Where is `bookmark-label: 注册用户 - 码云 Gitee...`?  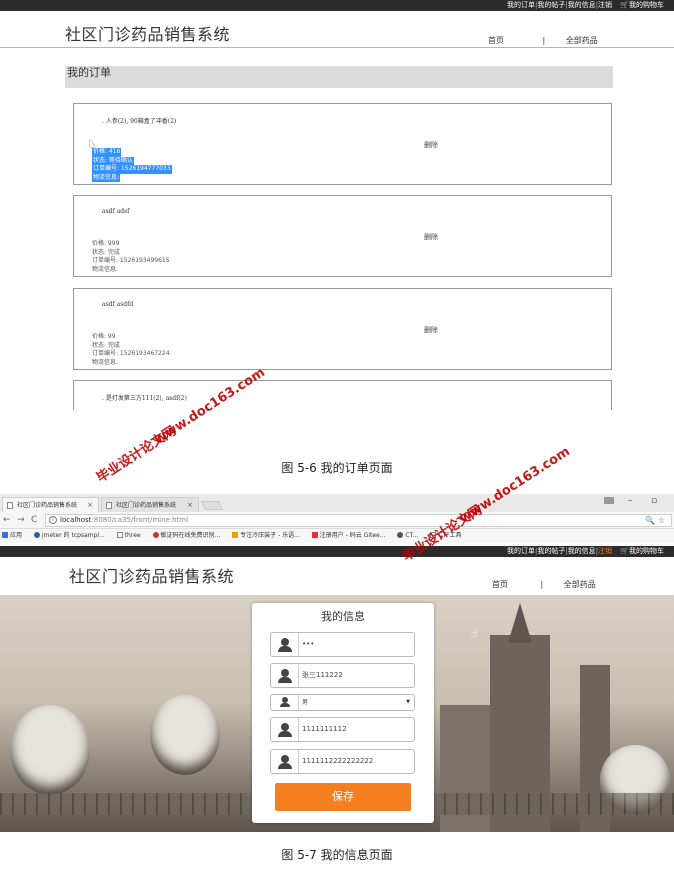 bookmark-label: 注册用户 - 码云 Gitee... is located at coordinates (352, 535).